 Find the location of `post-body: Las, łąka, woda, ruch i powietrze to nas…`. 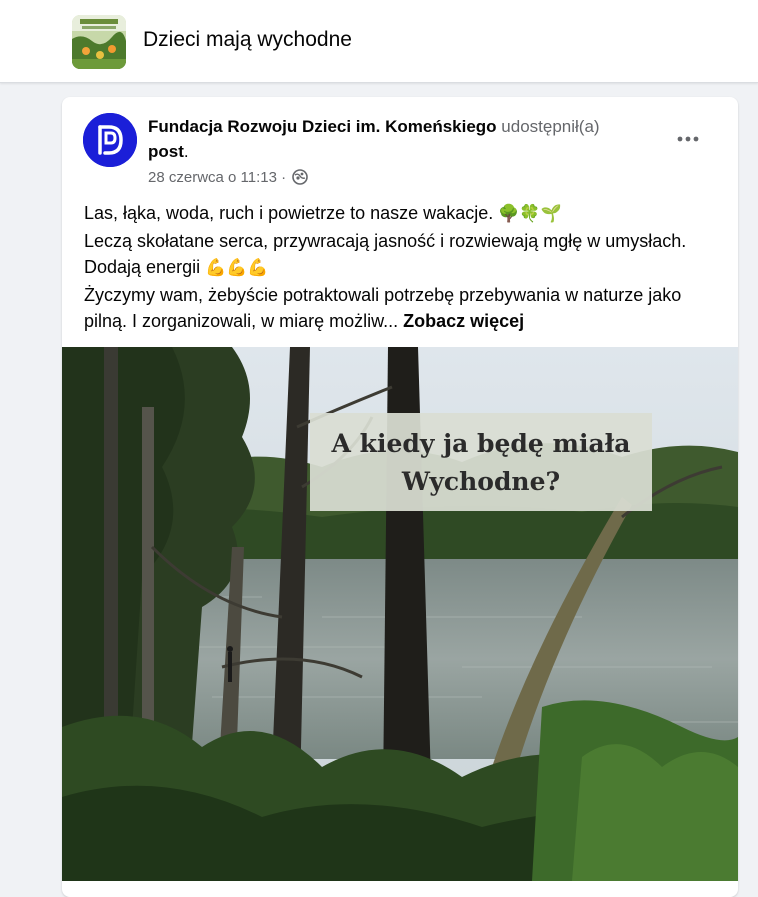

post-body: Las, łąka, woda, ruch i powietrze to nas… is located at coordinates (404, 267).